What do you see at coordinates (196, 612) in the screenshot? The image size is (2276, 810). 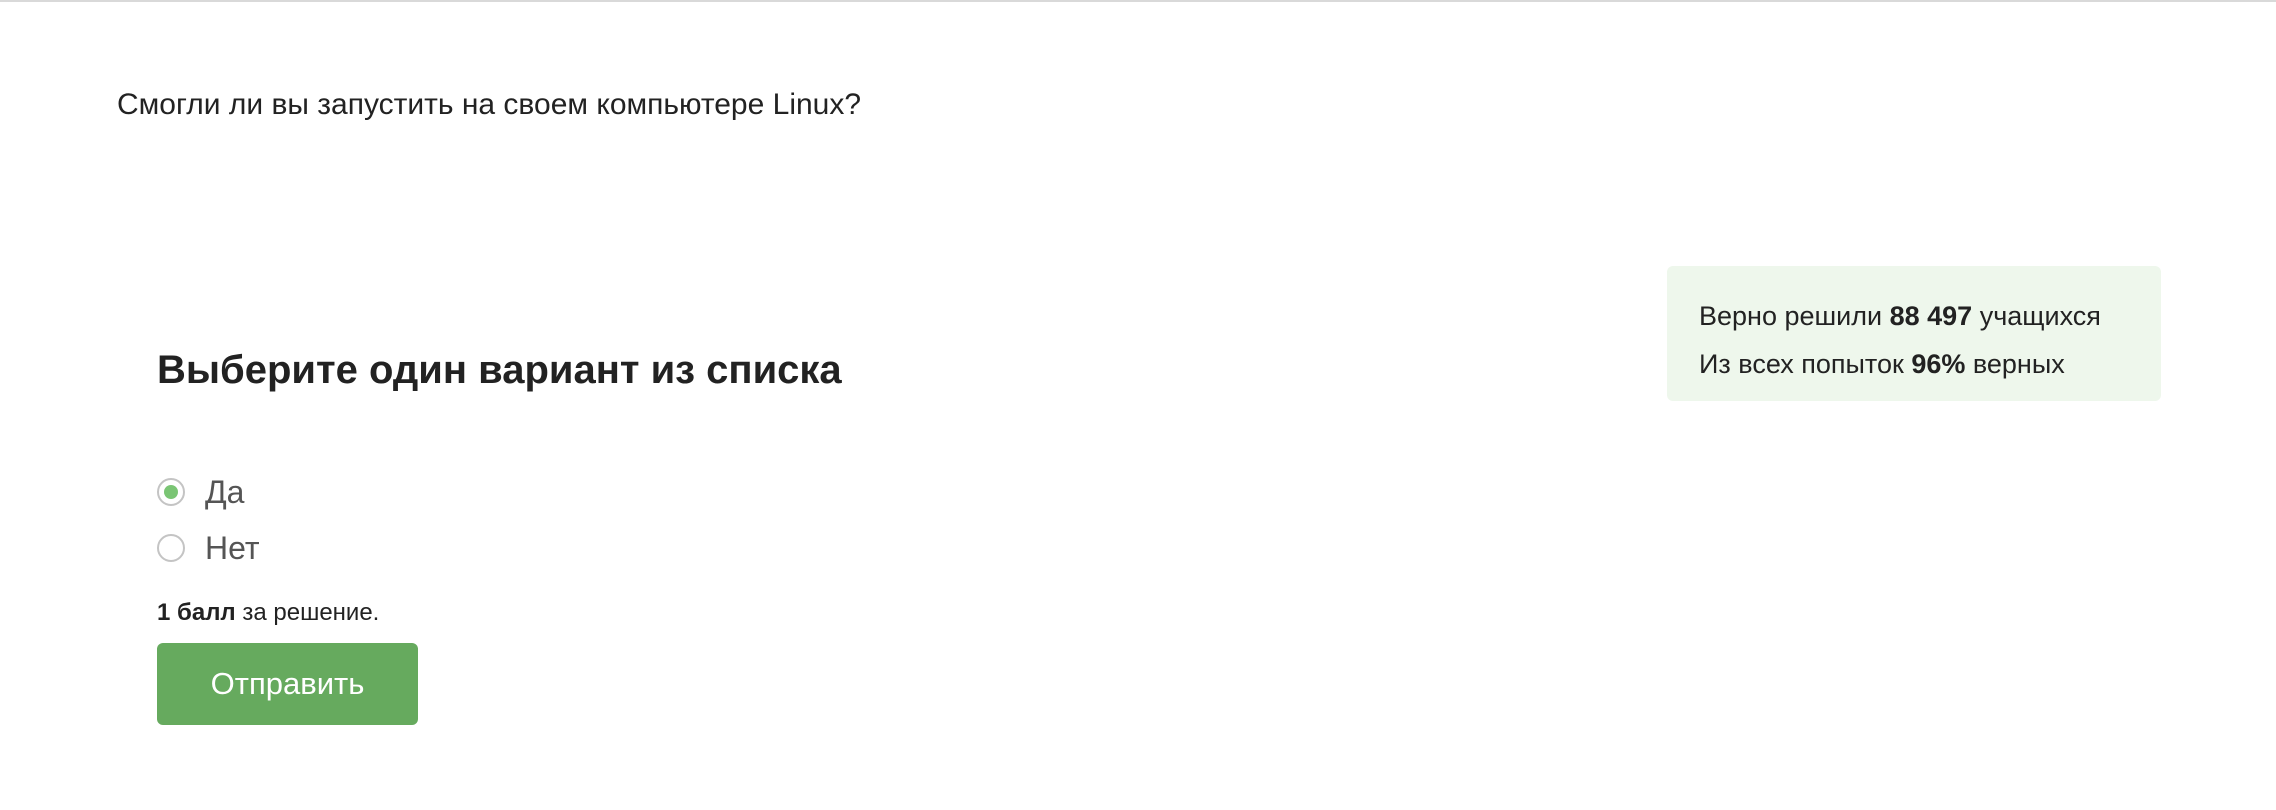 I see `score-points: 1 балл` at bounding box center [196, 612].